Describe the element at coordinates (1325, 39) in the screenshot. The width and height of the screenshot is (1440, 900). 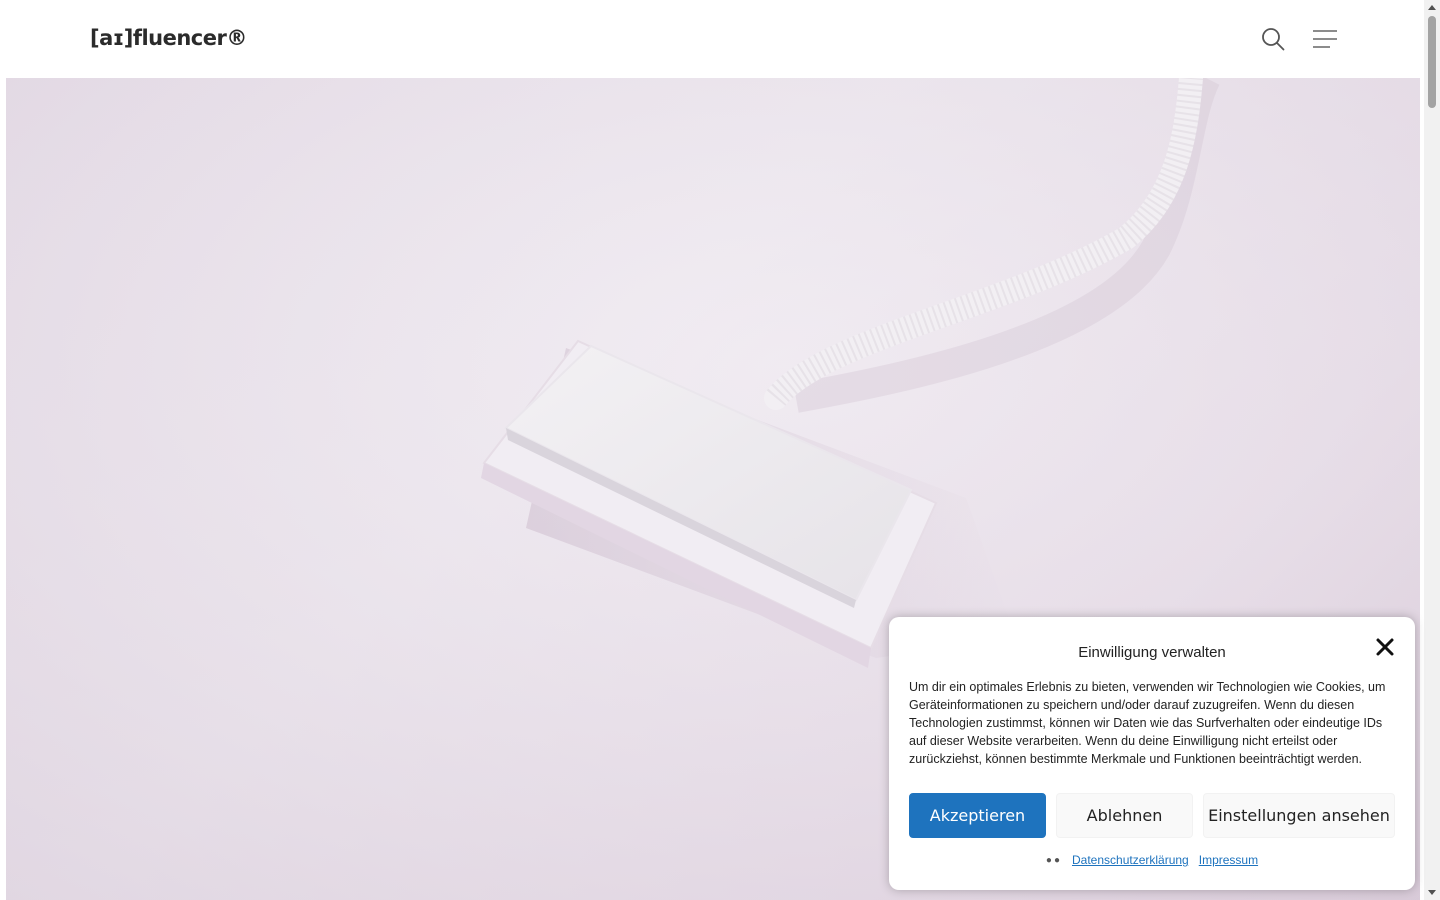
I see `menu-icon` at that location.